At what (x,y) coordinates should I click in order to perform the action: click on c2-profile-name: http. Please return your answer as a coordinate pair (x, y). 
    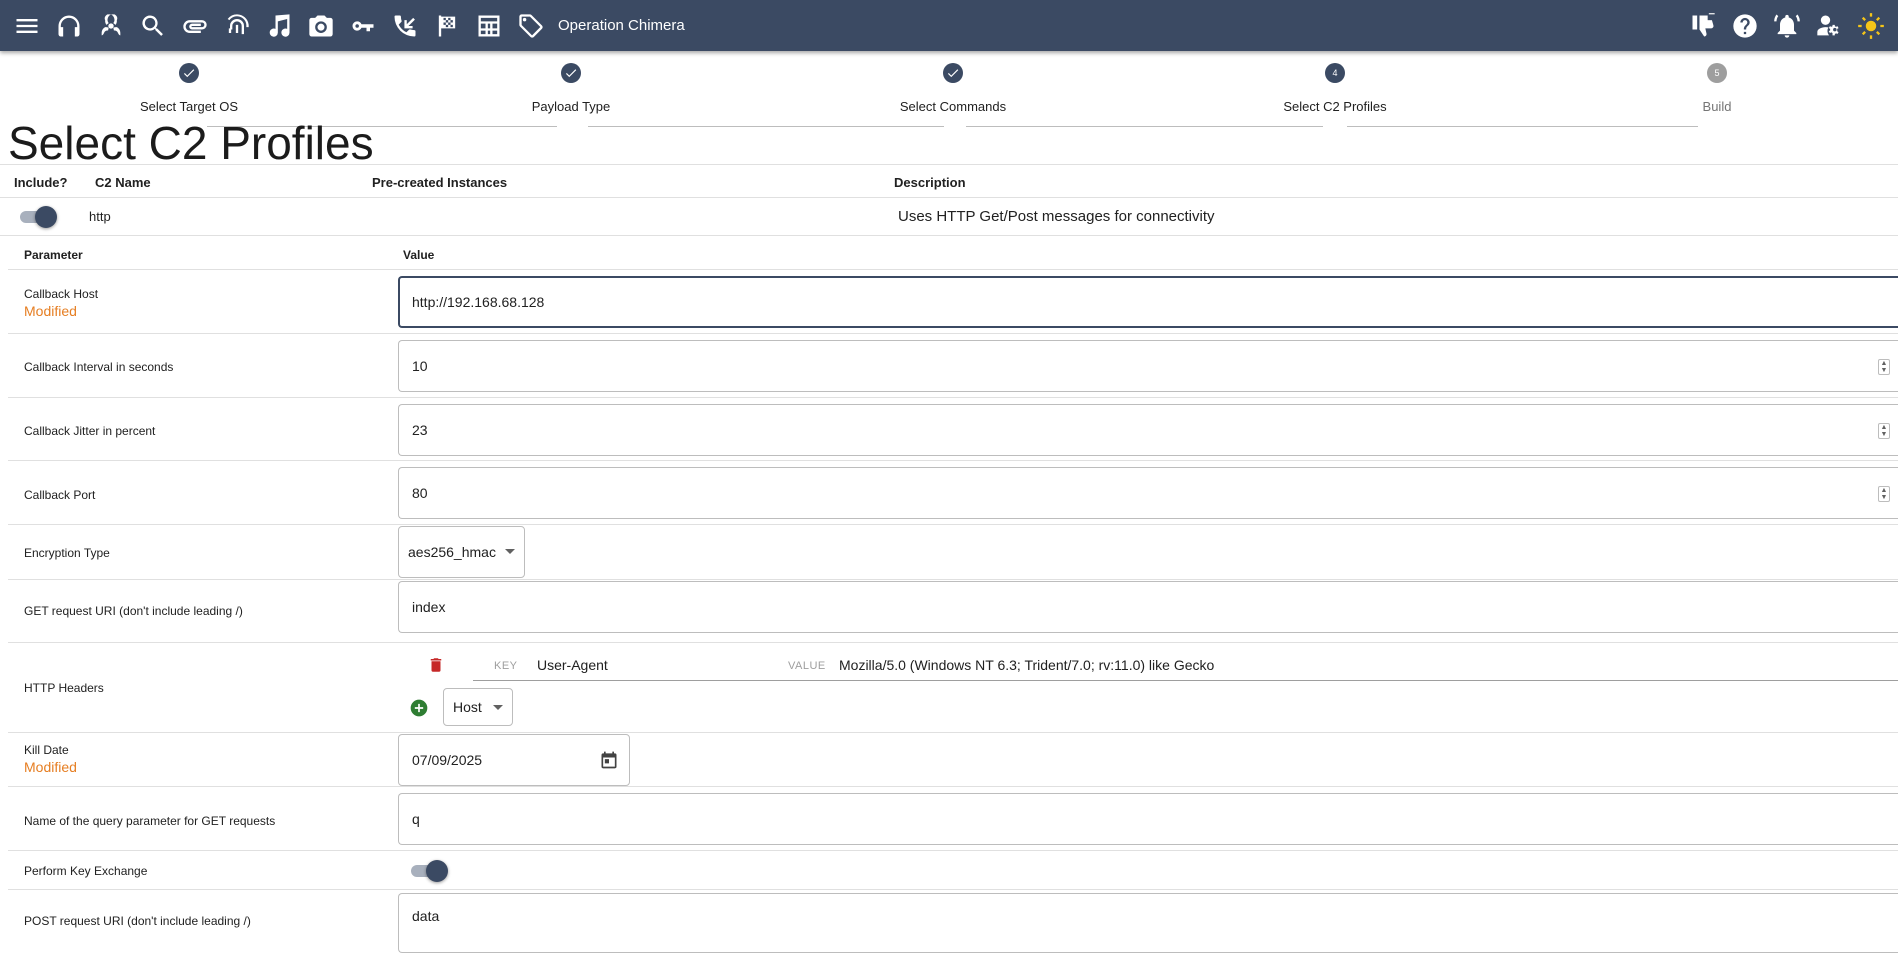
    Looking at the image, I should click on (100, 216).